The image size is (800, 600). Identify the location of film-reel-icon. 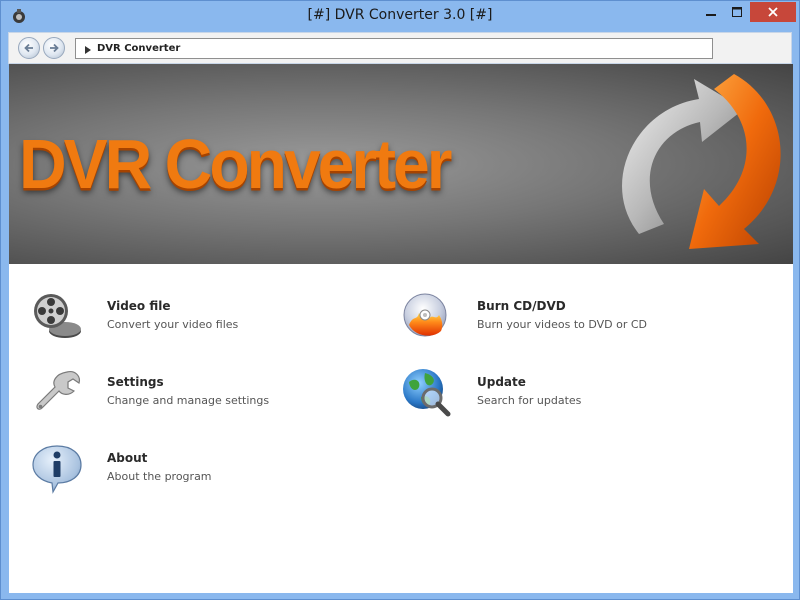
(57, 316).